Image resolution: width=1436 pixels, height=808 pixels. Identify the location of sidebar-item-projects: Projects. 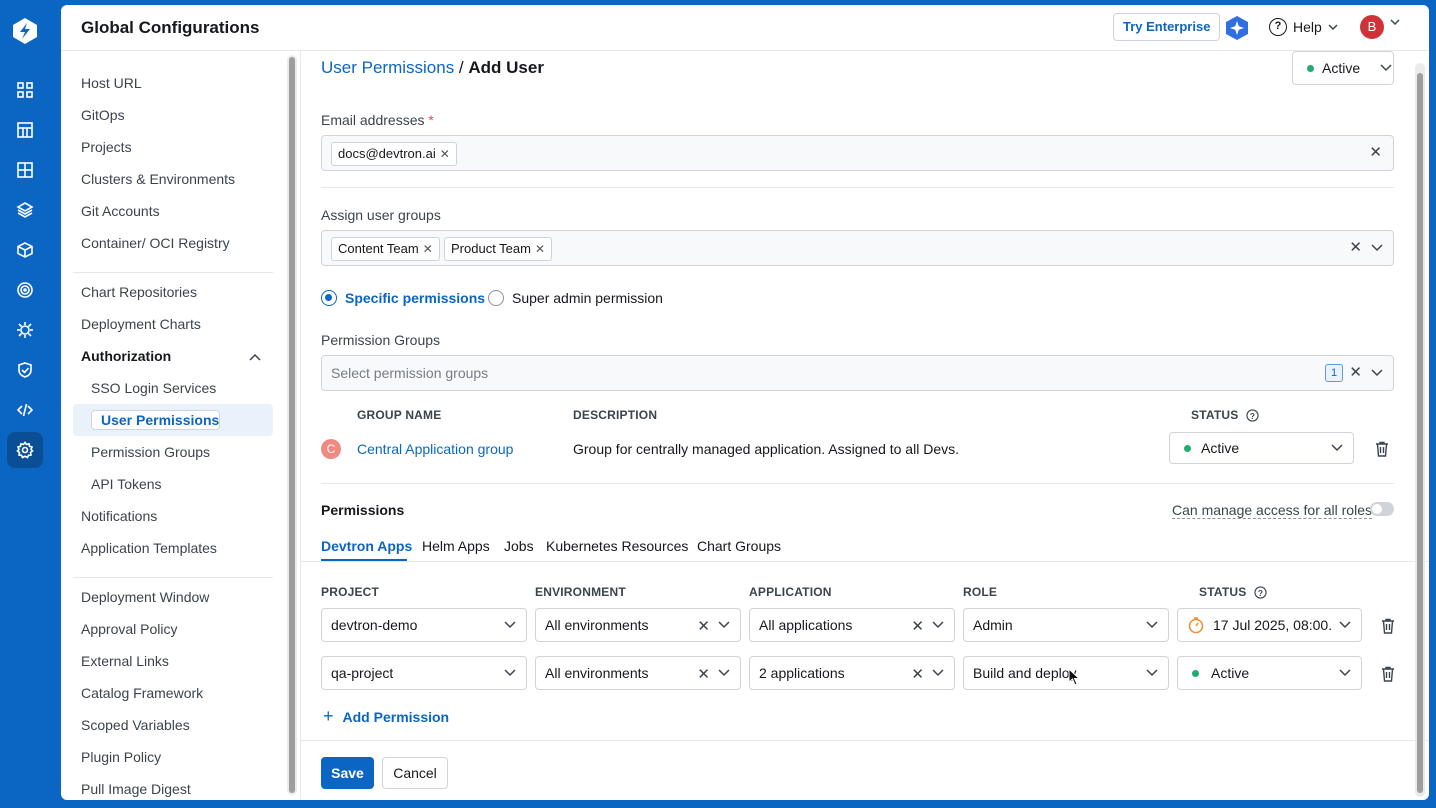
(106, 147).